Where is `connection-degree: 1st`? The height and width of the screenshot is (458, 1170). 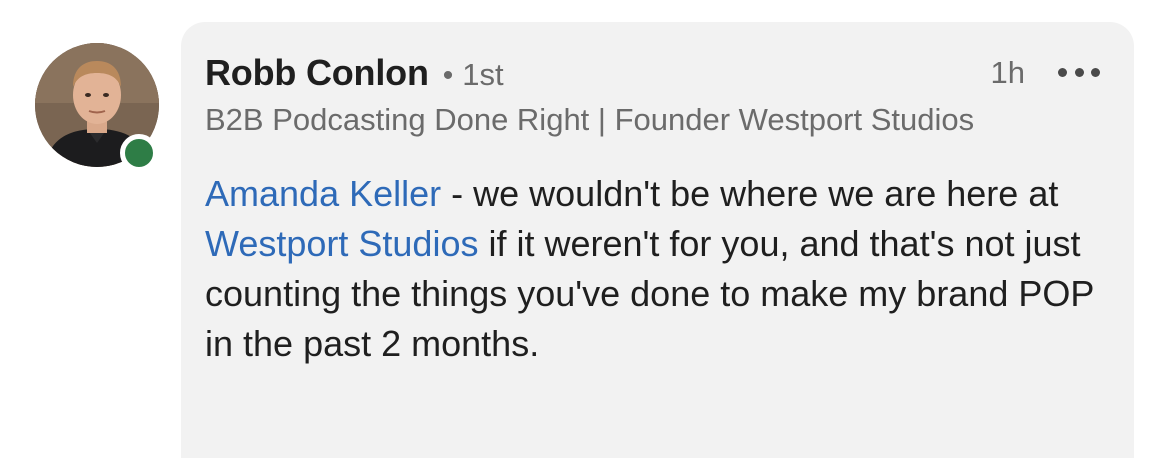
connection-degree: 1st is located at coordinates (483, 74).